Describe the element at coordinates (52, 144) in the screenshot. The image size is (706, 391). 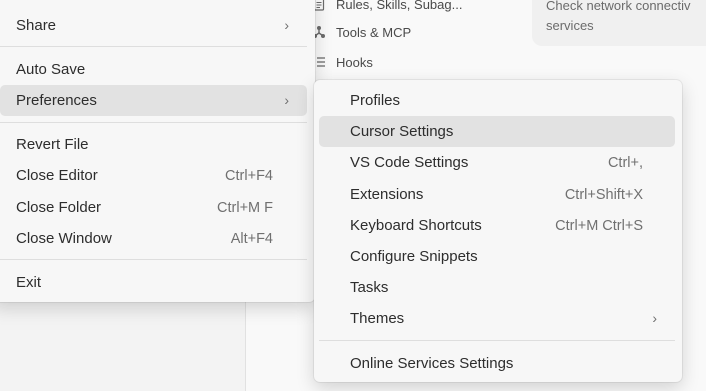
I see `menu-item-label: Revert File` at that location.